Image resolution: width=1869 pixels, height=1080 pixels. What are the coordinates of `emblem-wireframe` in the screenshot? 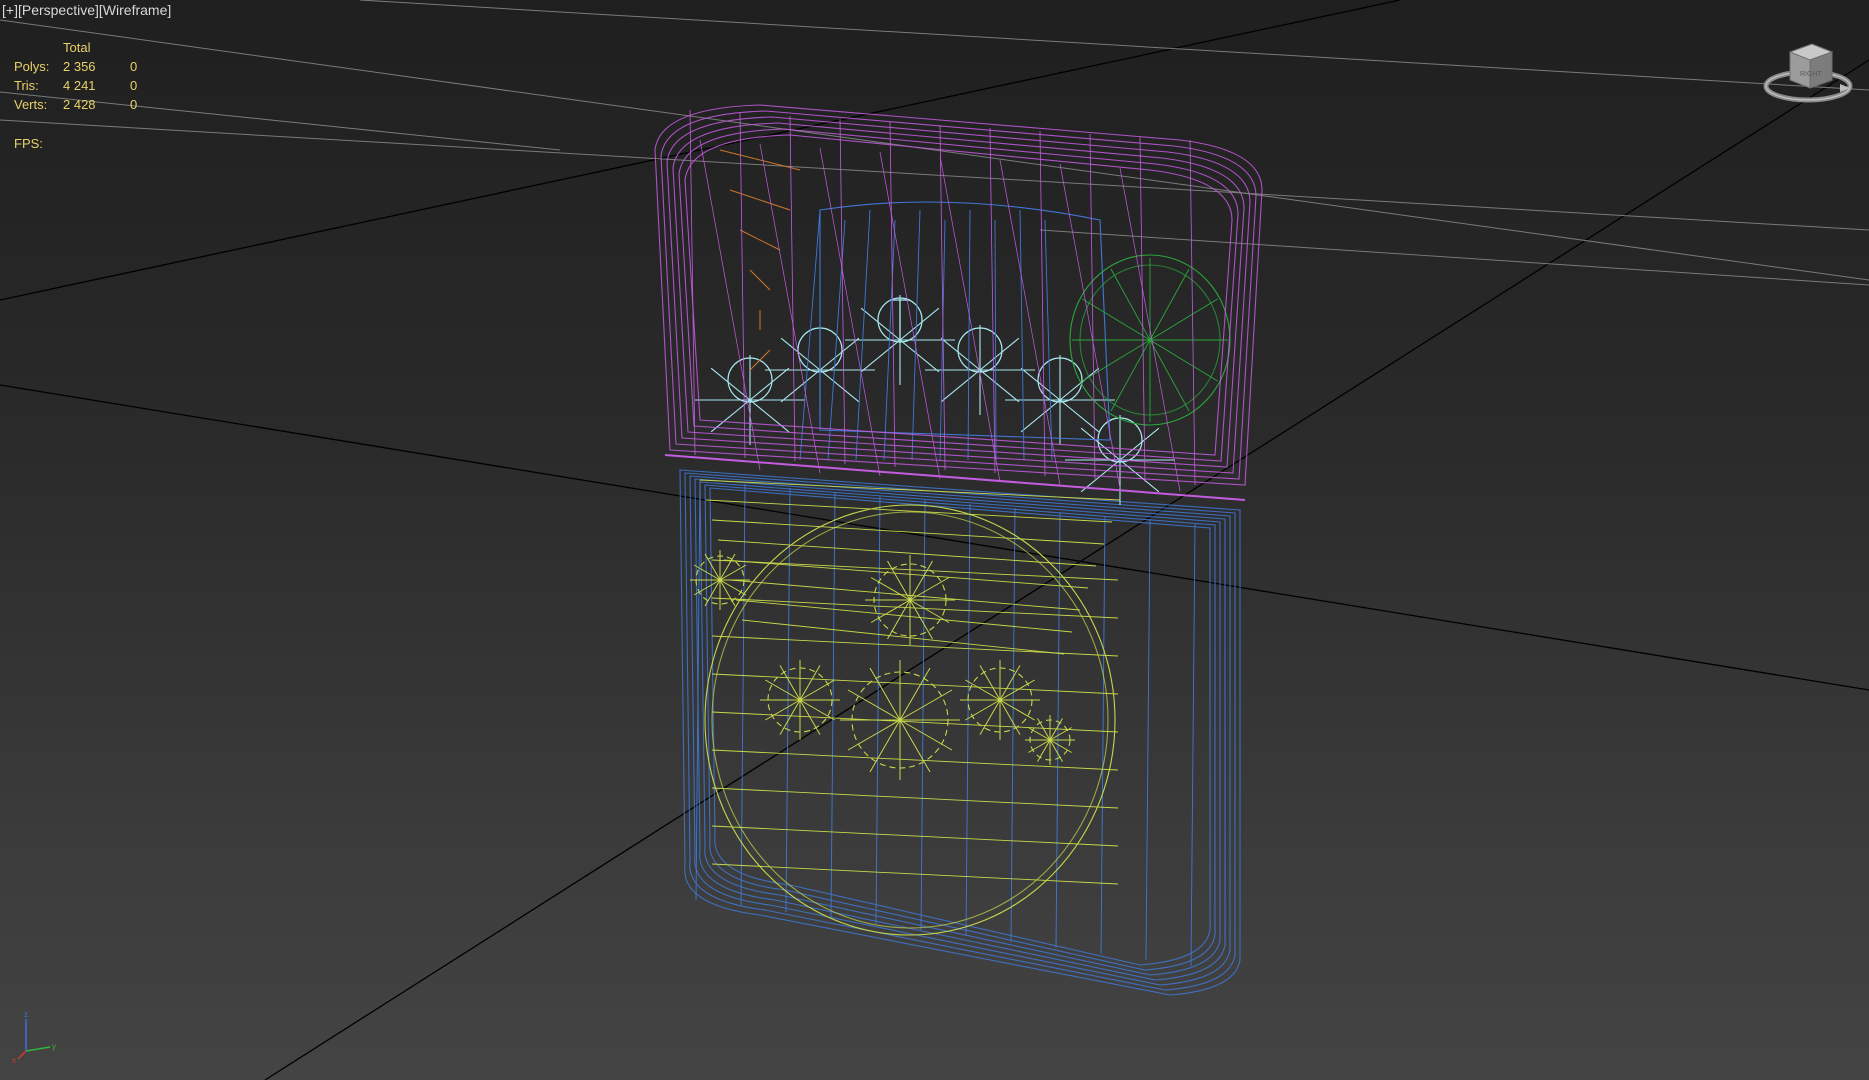 It's located at (905, 707).